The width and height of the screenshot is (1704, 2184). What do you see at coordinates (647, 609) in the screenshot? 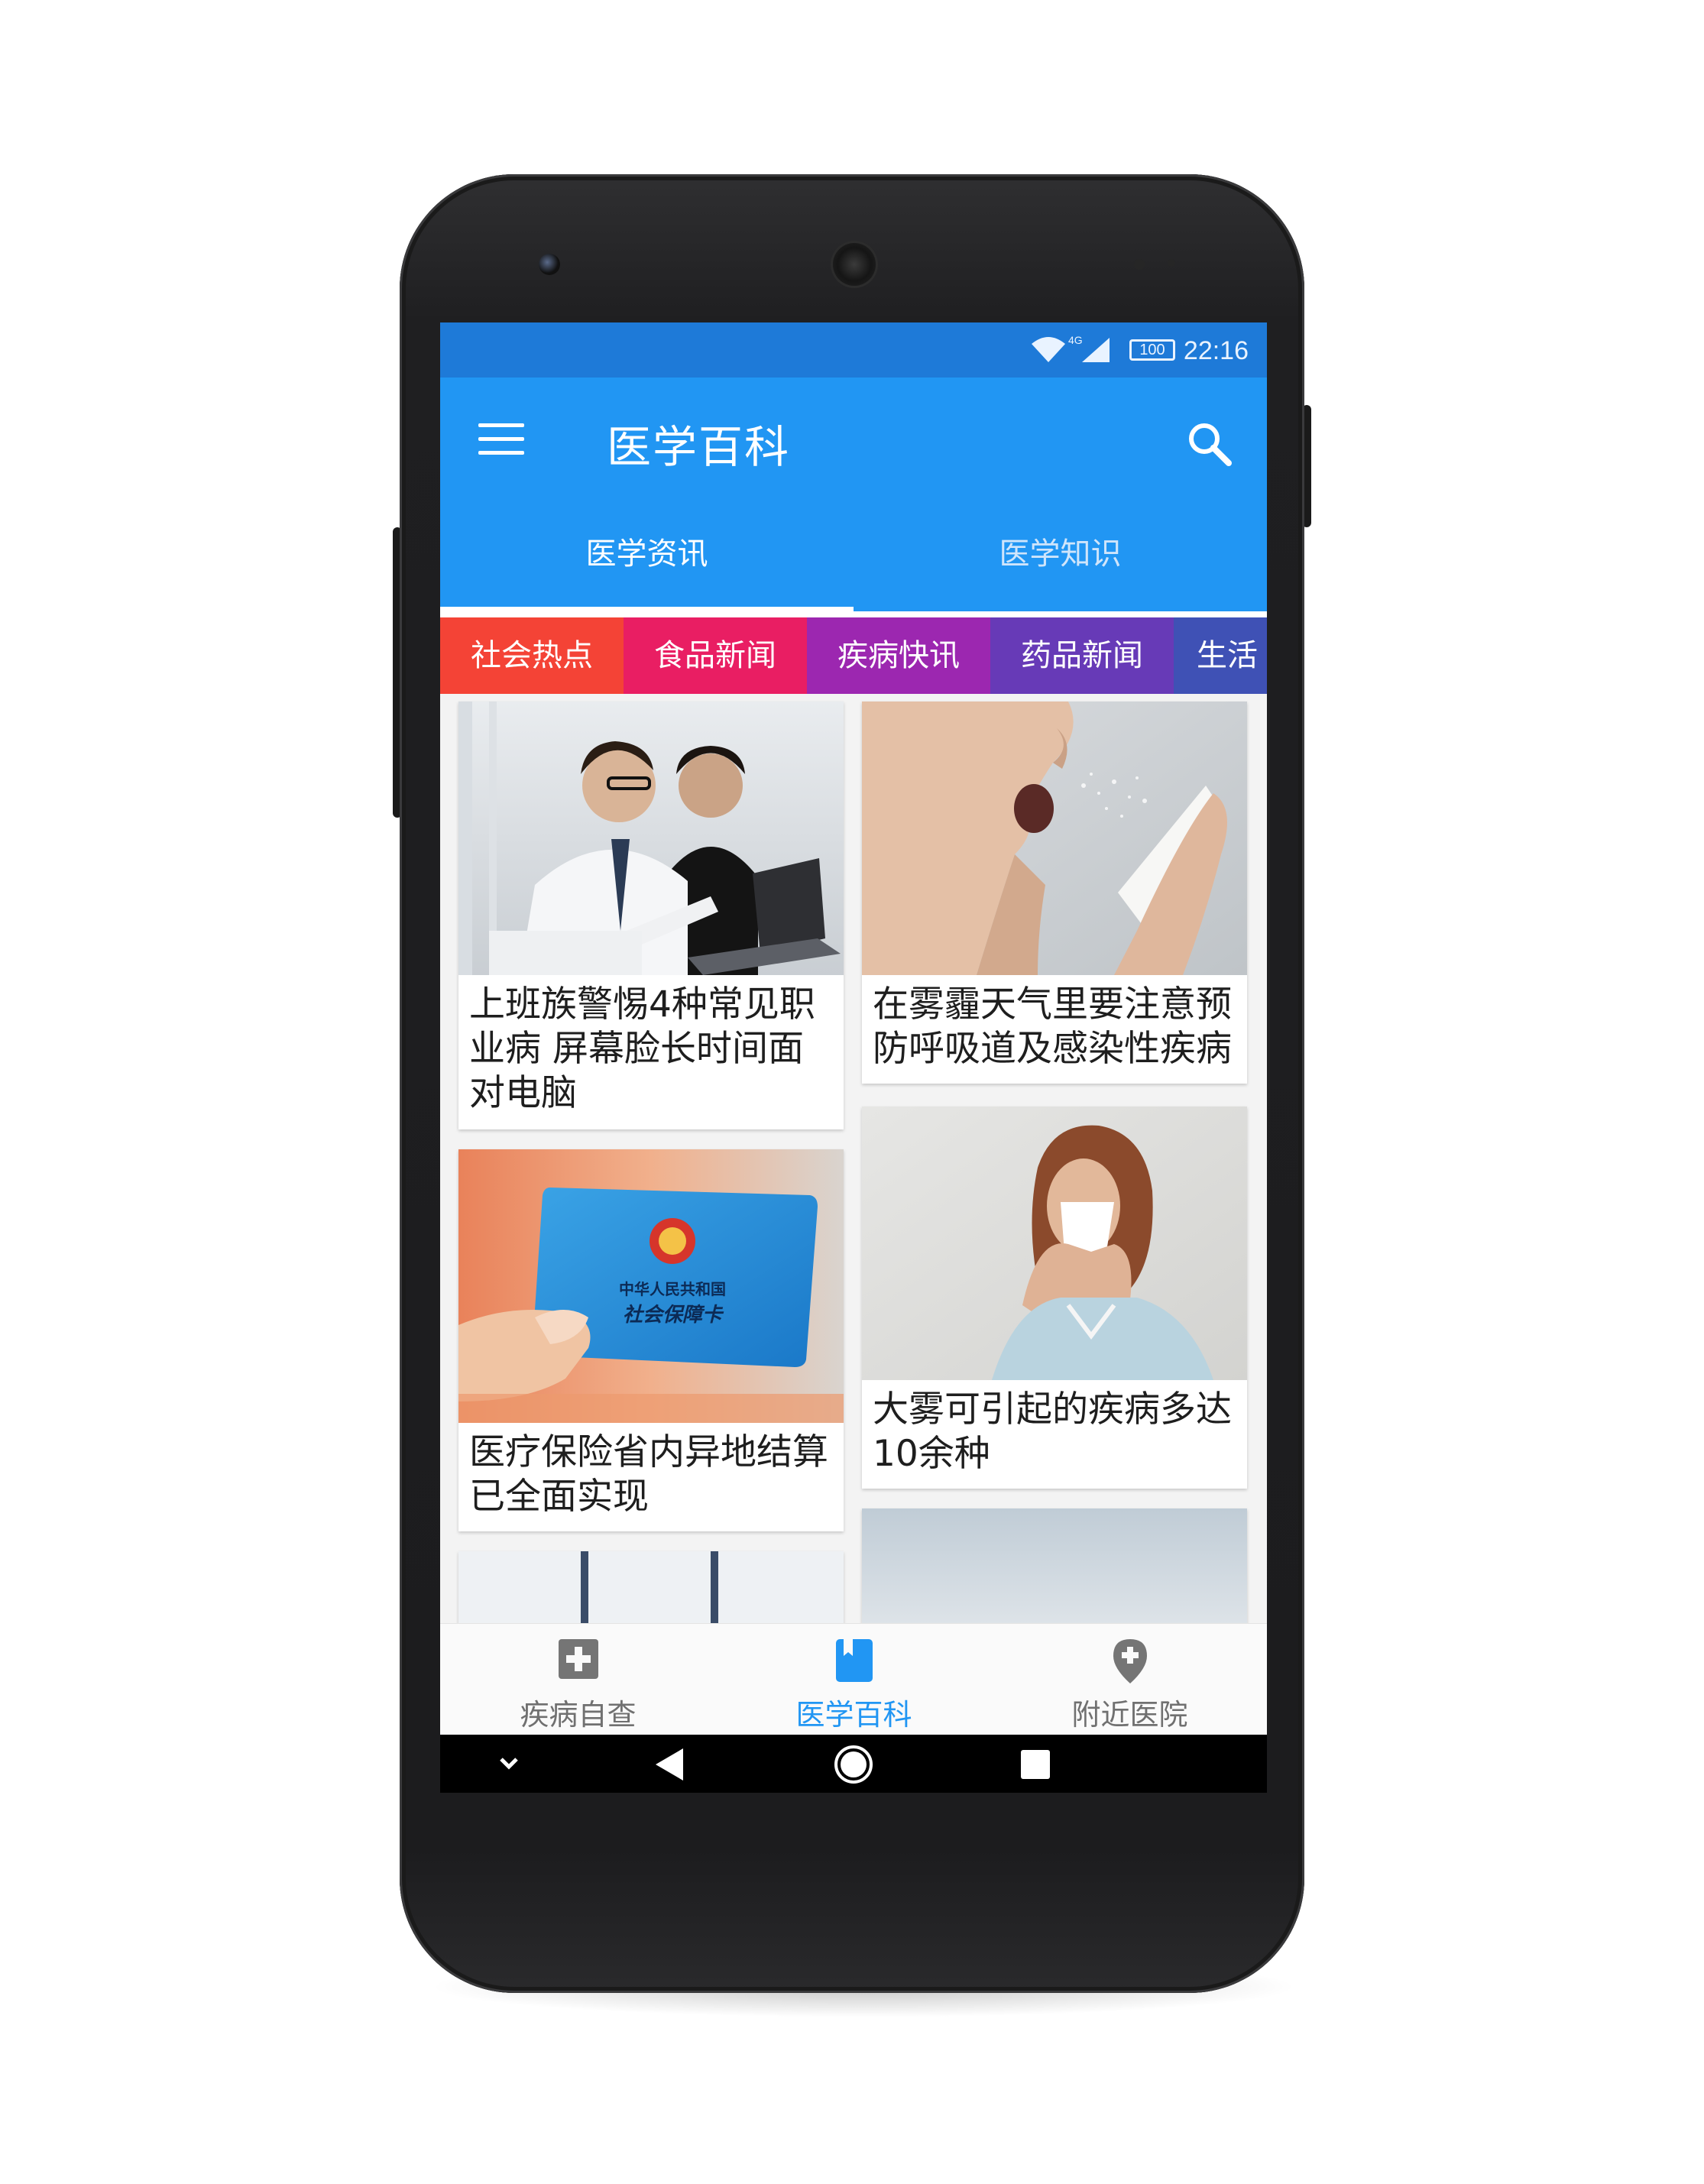
I see `tab-indicator` at bounding box center [647, 609].